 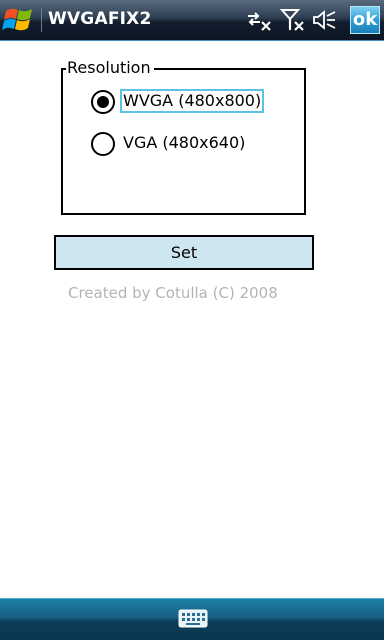 I want to click on connectivity-off-icon, so click(x=259, y=20).